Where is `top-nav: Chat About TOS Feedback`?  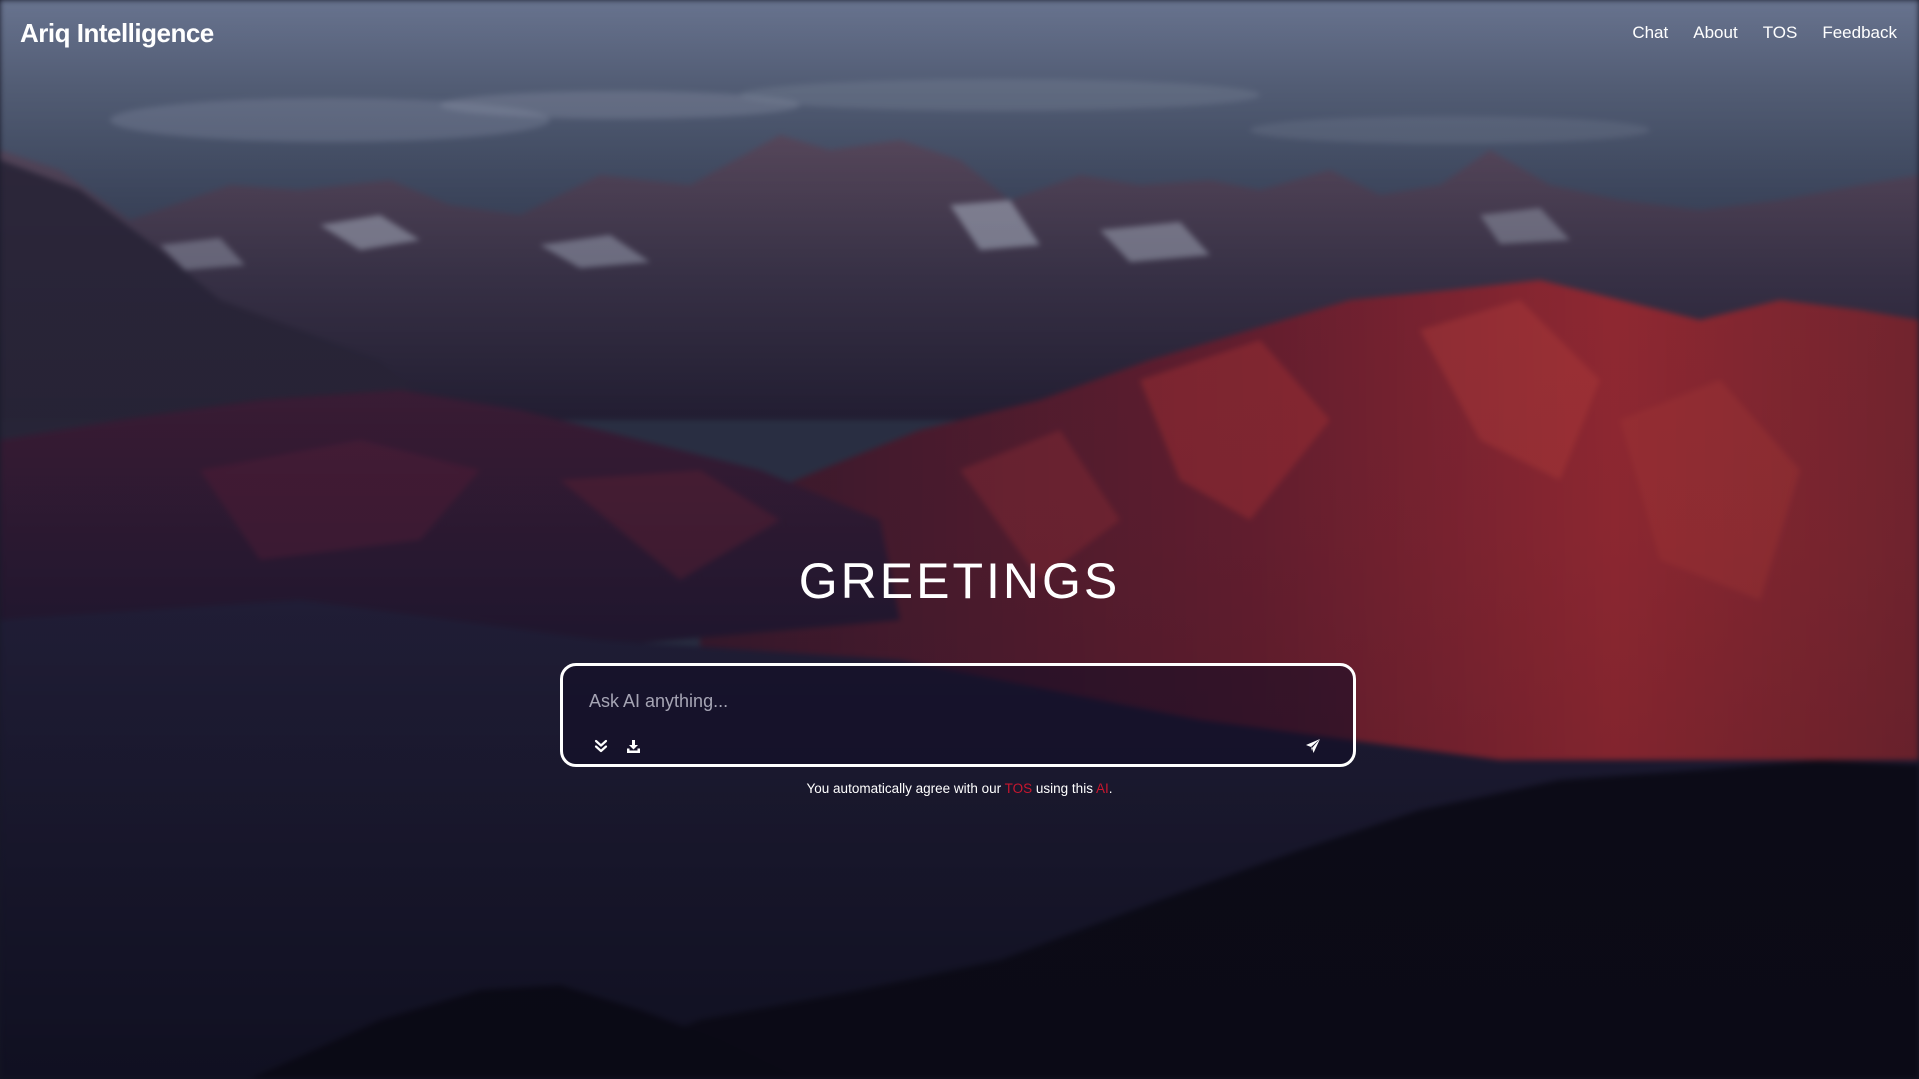 top-nav: Chat About TOS Feedback is located at coordinates (1764, 33).